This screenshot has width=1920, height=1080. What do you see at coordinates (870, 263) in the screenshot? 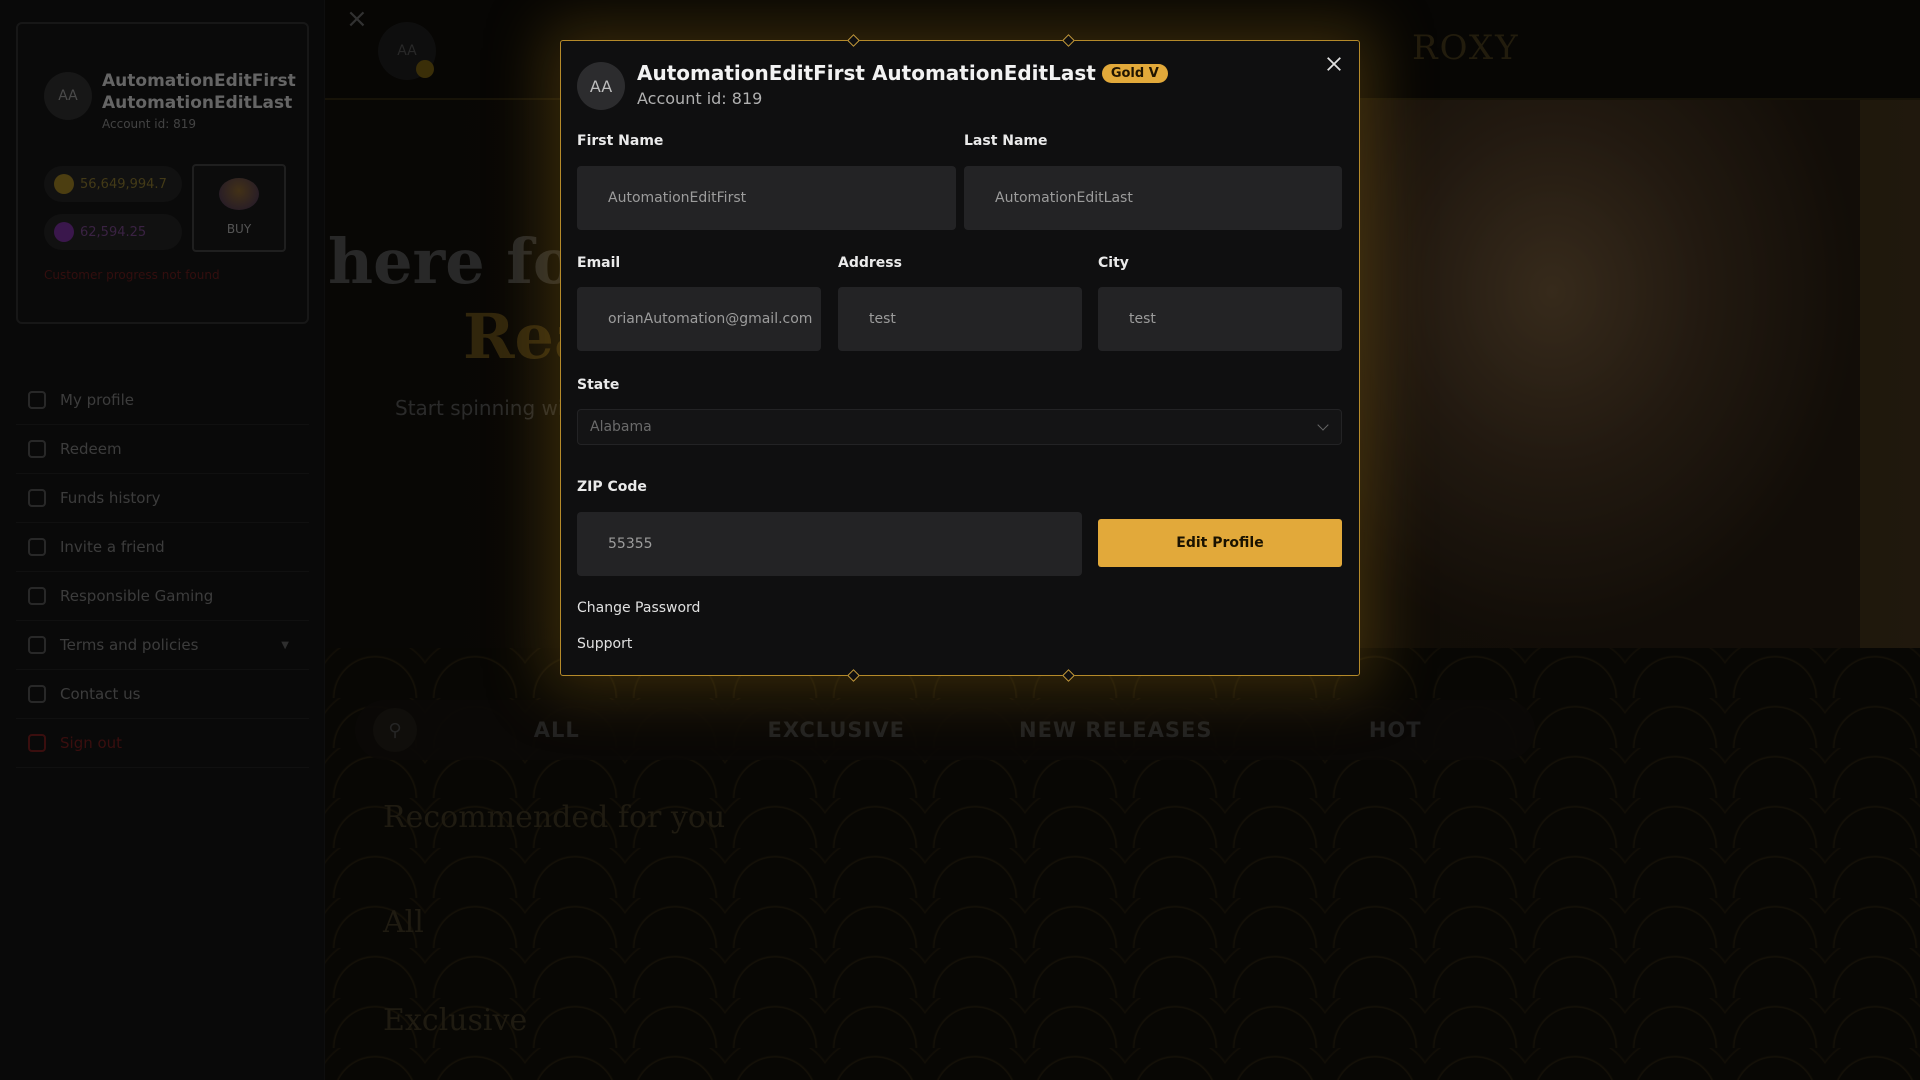
I see `address-label: Address` at bounding box center [870, 263].